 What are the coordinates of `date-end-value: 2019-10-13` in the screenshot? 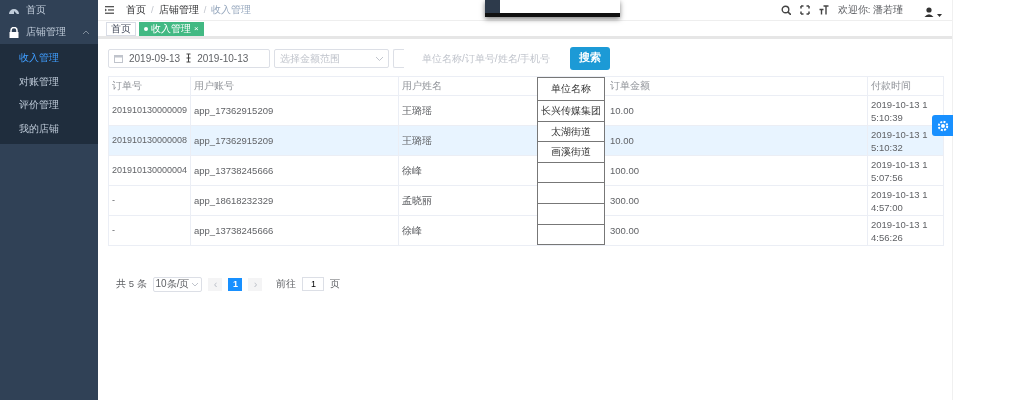 It's located at (223, 58).